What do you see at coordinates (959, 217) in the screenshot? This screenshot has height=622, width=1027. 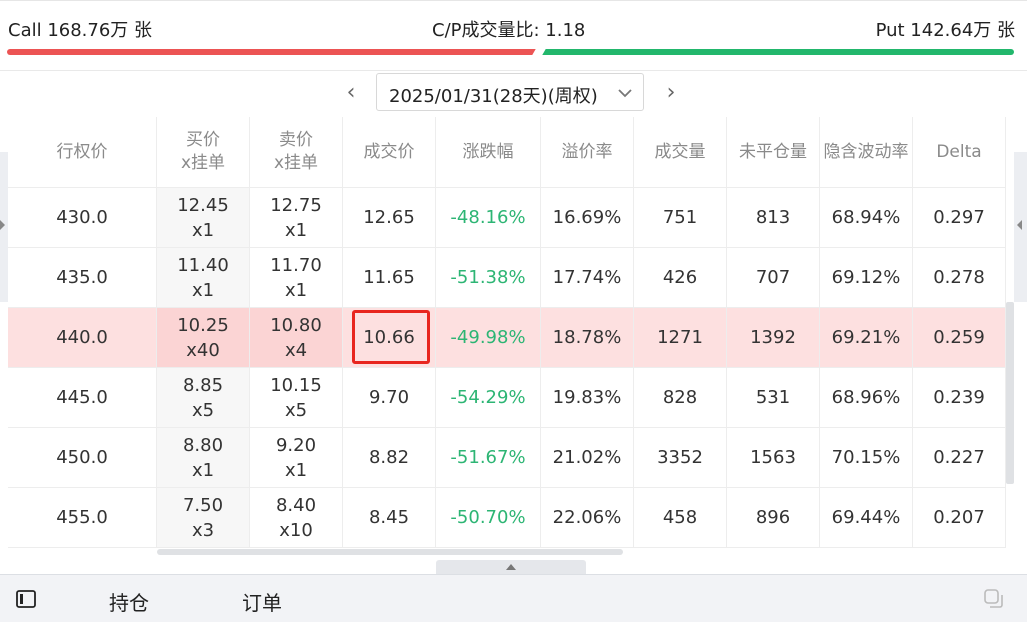 I see `delta-cell: 0.297` at bounding box center [959, 217].